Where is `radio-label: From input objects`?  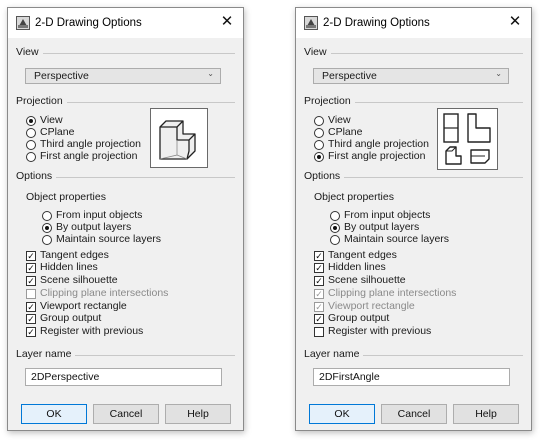 radio-label: From input objects is located at coordinates (99, 215).